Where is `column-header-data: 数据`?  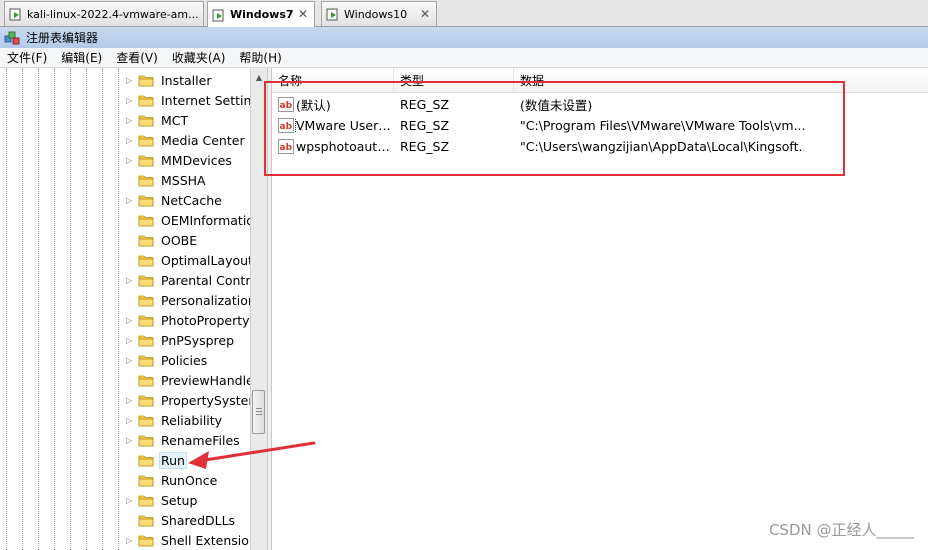
column-header-data: 数据 is located at coordinates (721, 80).